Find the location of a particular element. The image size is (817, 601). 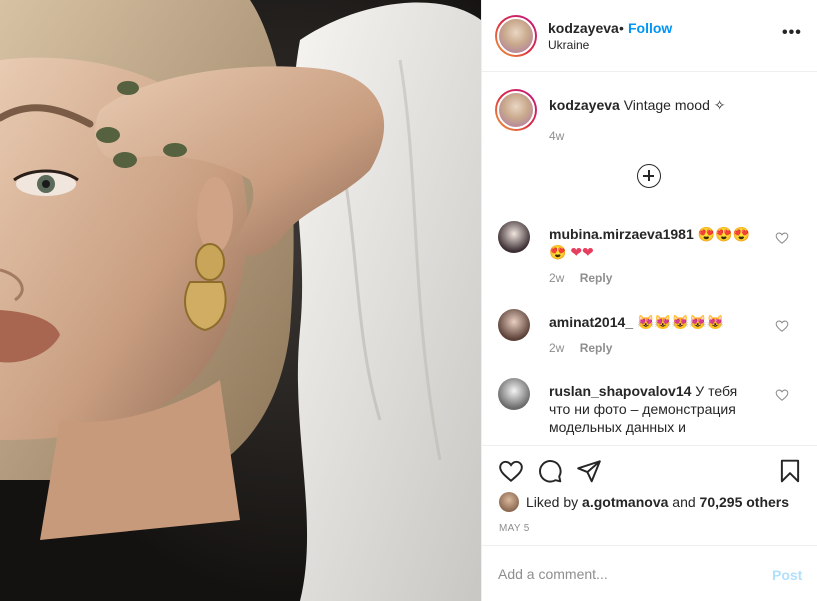

liker-avatar is located at coordinates (509, 502).